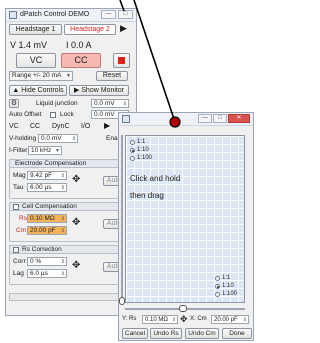  I want to click on pointer-line-short, so click(122, 6).